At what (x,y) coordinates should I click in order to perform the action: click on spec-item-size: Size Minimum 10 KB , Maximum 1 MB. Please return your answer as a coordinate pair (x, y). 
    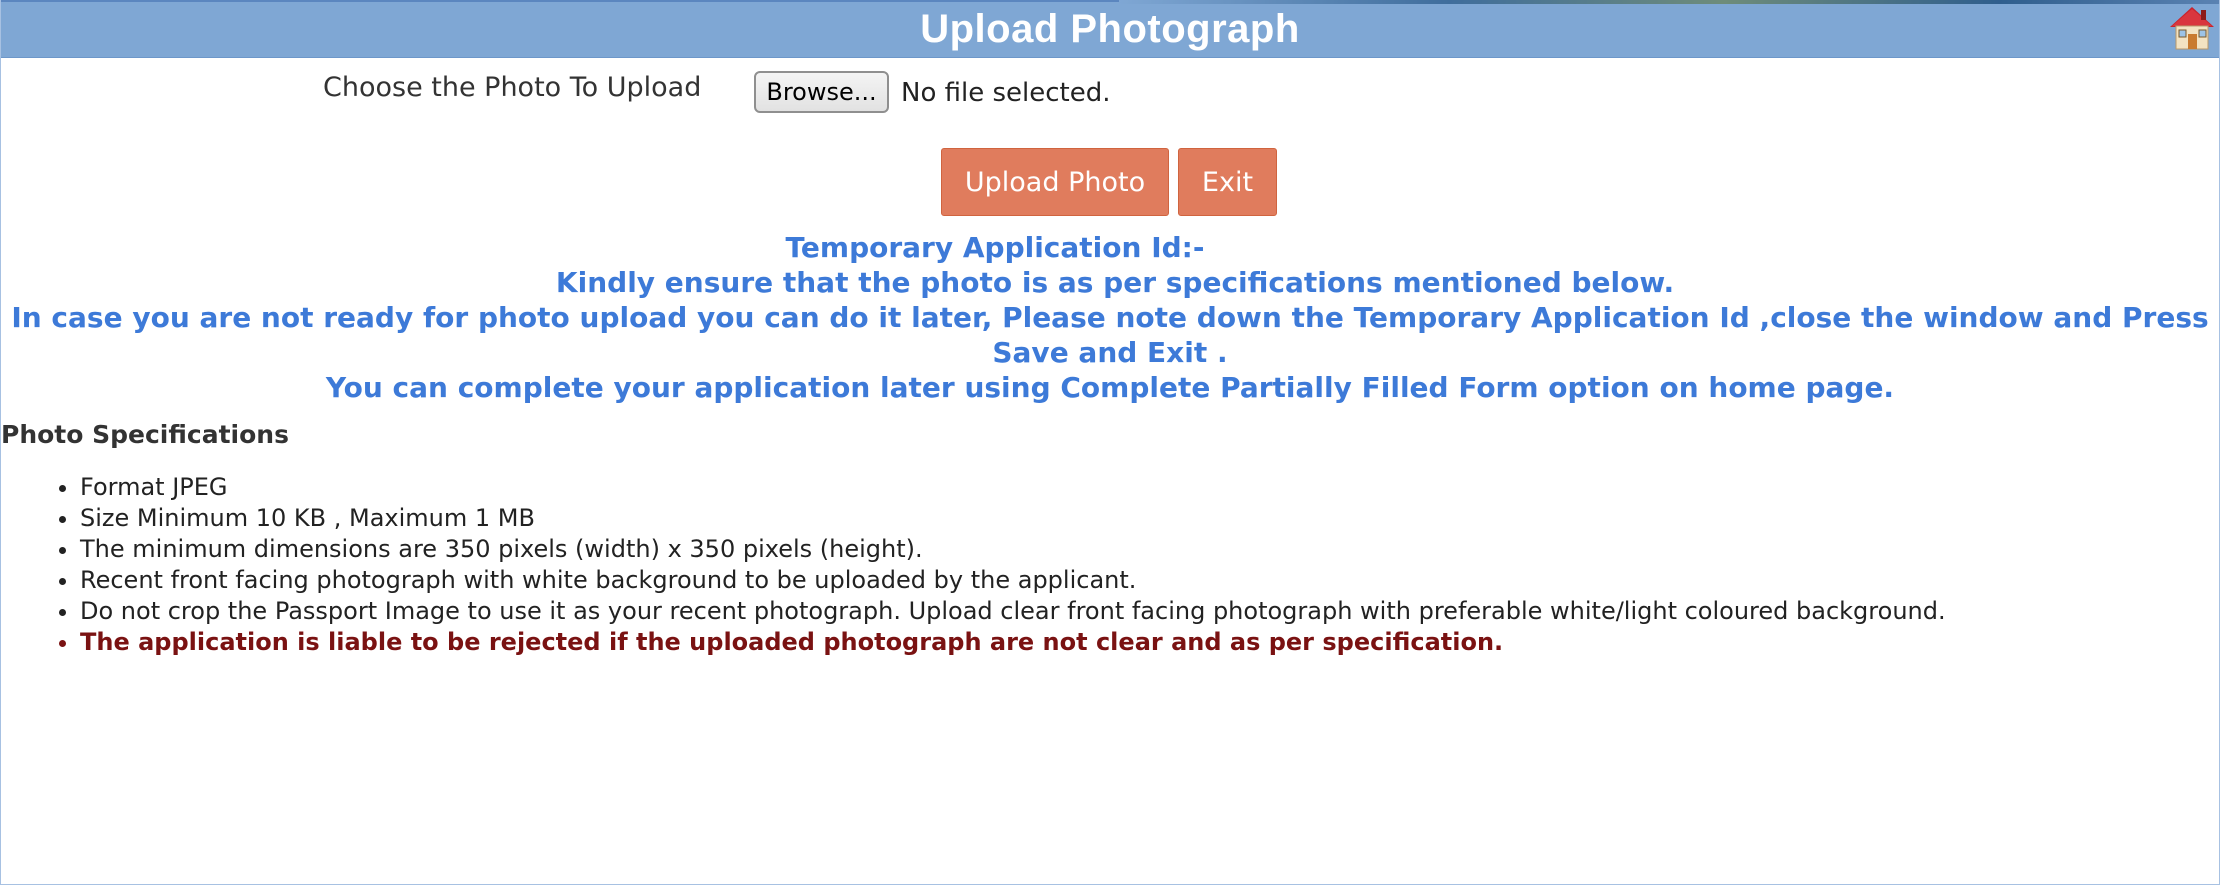
    Looking at the image, I should click on (1013, 518).